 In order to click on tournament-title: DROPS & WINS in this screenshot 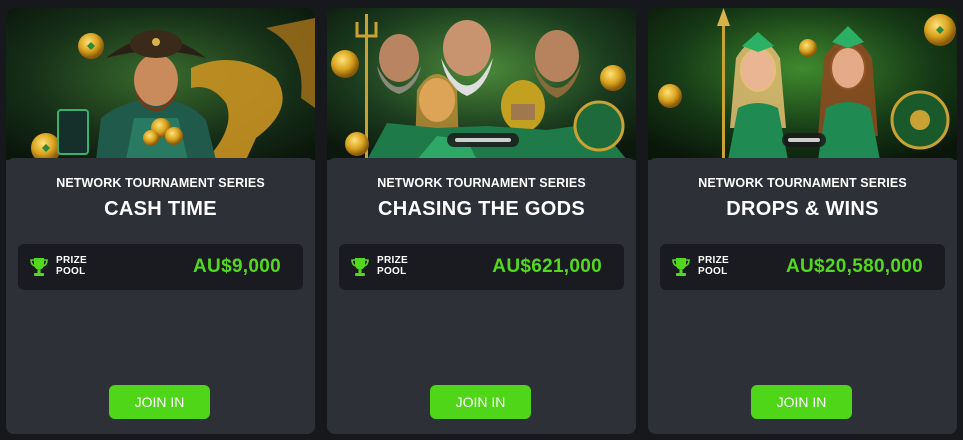, I will do `click(802, 209)`.